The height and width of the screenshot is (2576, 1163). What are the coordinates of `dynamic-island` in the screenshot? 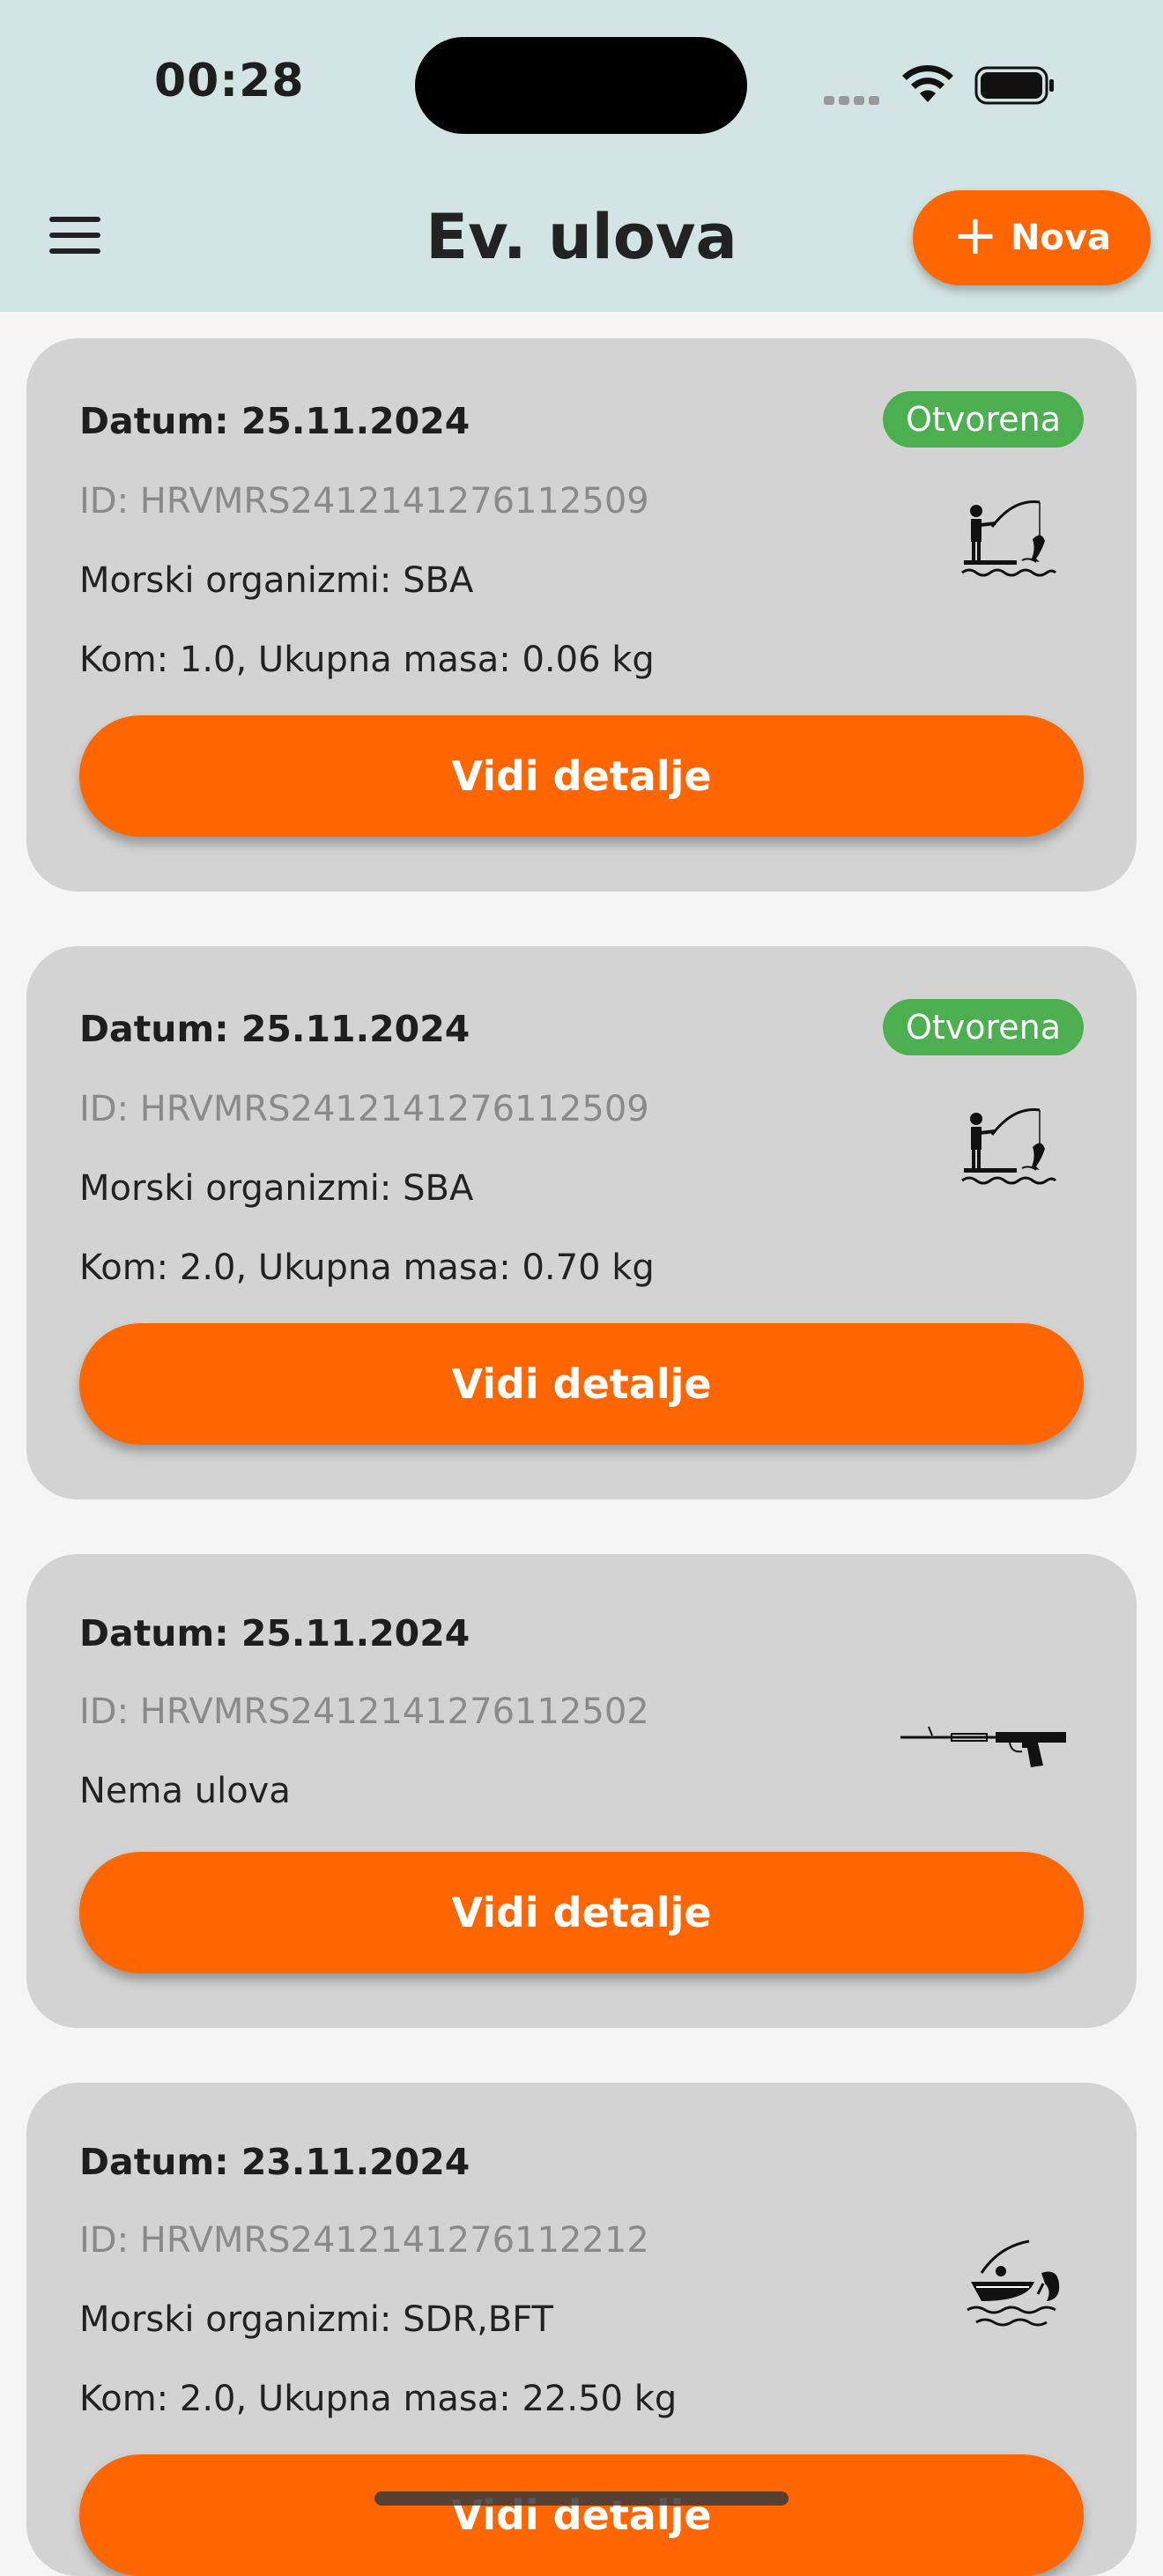 It's located at (581, 86).